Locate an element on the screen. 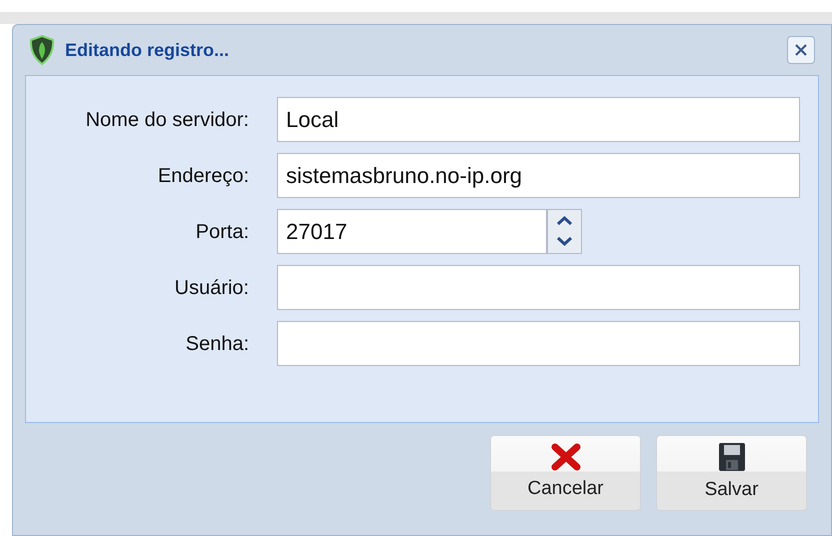  close-button is located at coordinates (801, 50).